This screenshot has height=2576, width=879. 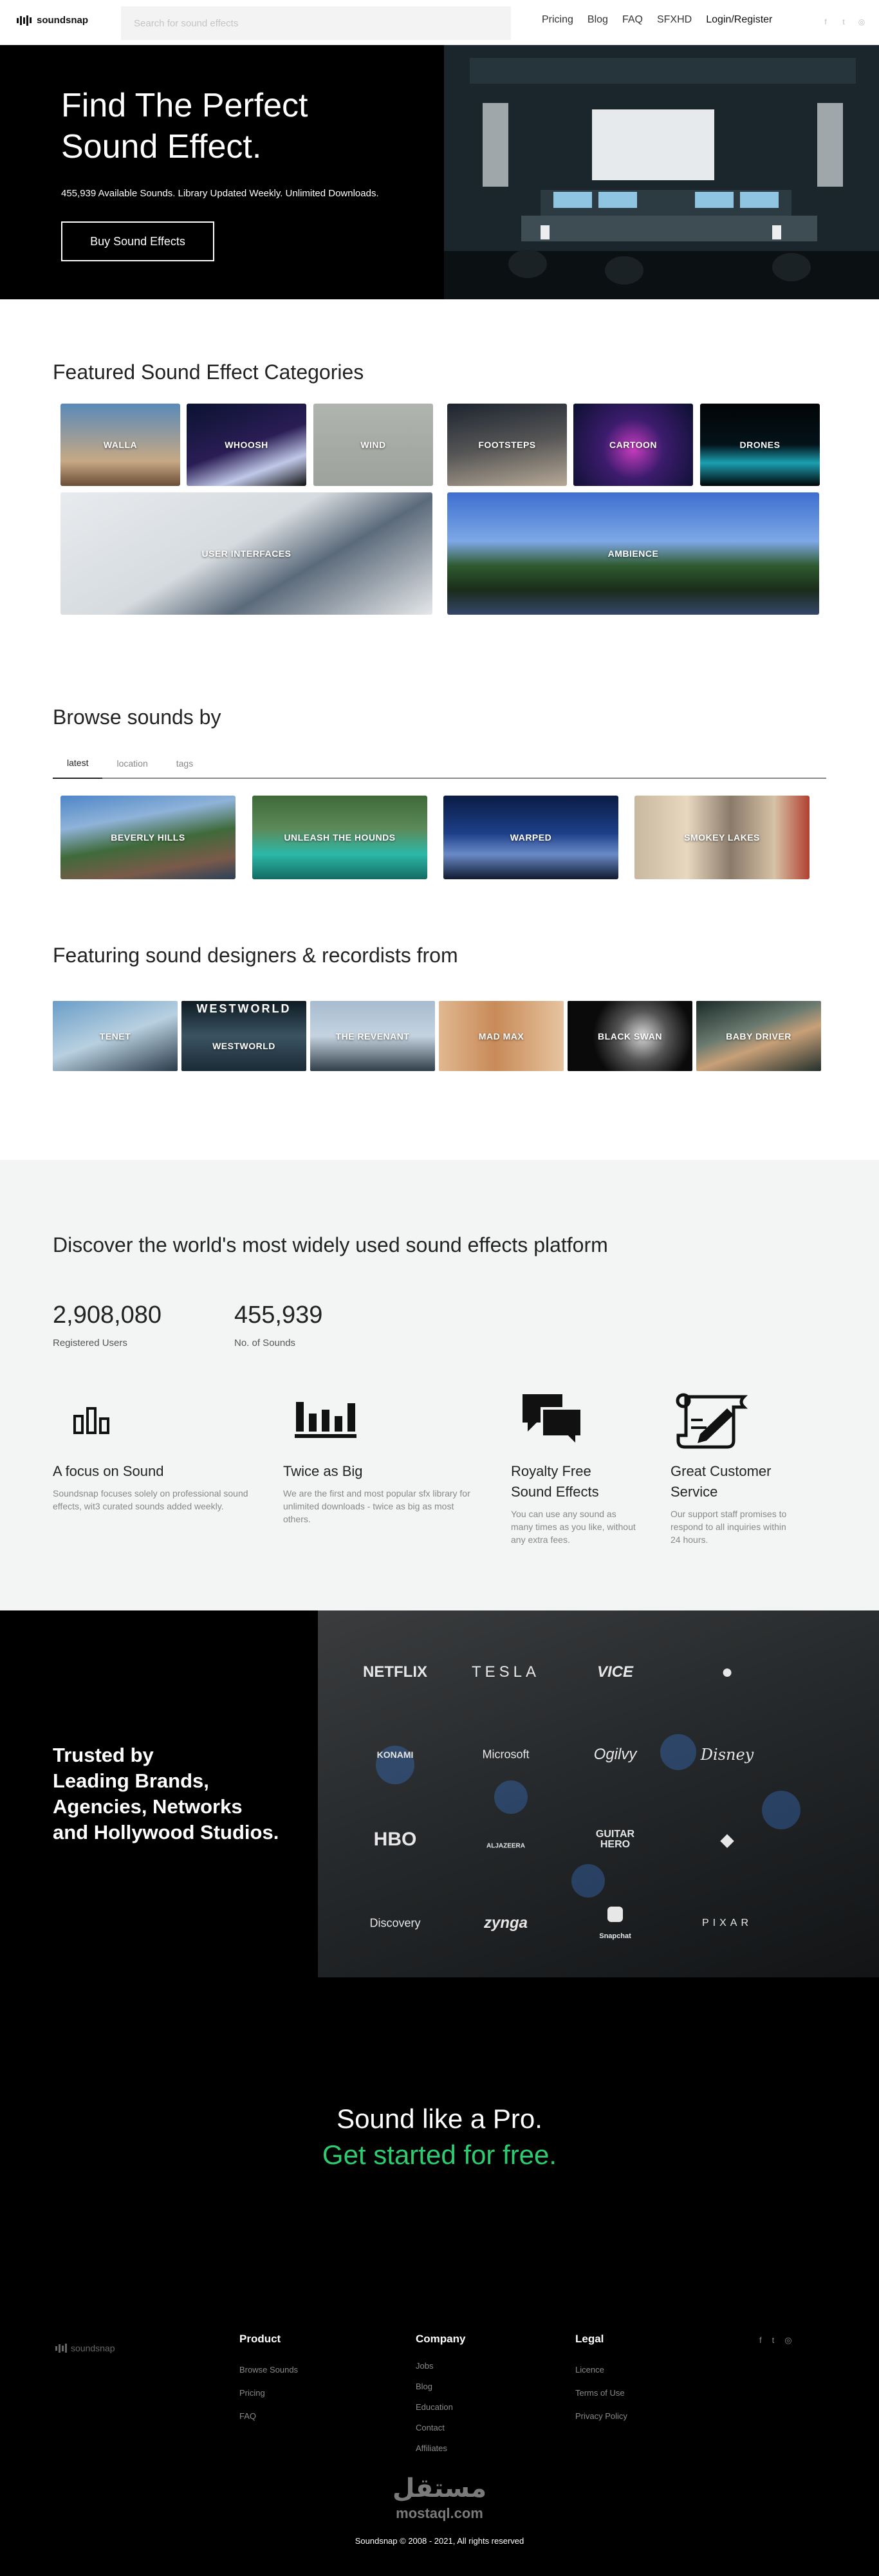 I want to click on feature-title-focus: A focus on Sound, so click(x=108, y=1471).